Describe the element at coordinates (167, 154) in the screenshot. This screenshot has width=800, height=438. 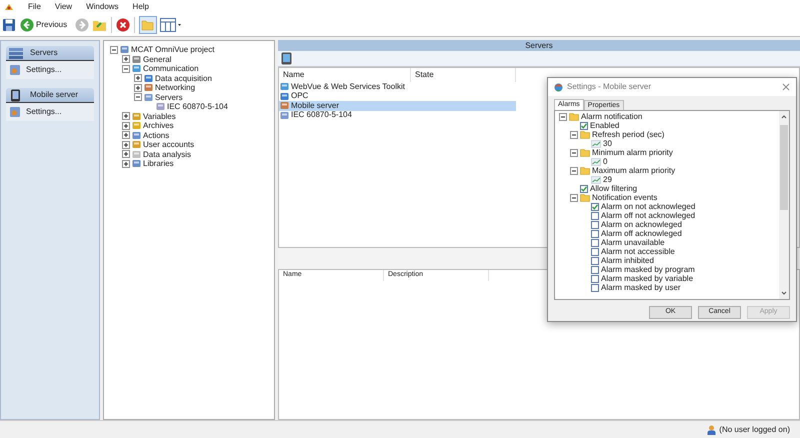
I see `tree-item: Data analysis` at that location.